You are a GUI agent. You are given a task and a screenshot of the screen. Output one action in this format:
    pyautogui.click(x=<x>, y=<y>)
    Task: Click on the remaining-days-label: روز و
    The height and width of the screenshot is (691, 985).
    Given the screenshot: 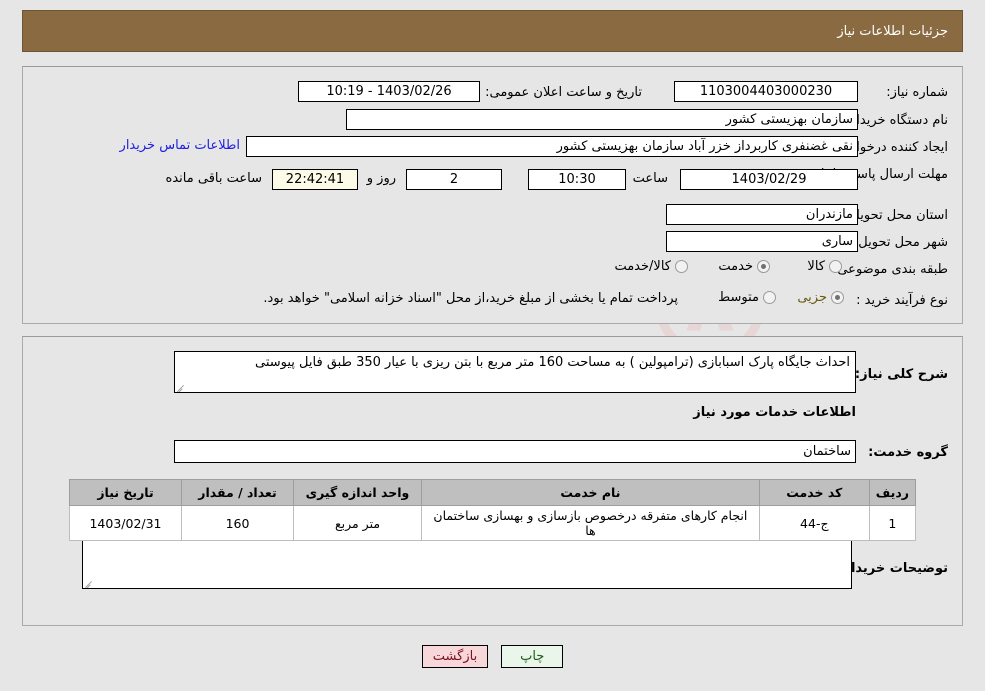 What is the action you would take?
    pyautogui.click(x=381, y=178)
    